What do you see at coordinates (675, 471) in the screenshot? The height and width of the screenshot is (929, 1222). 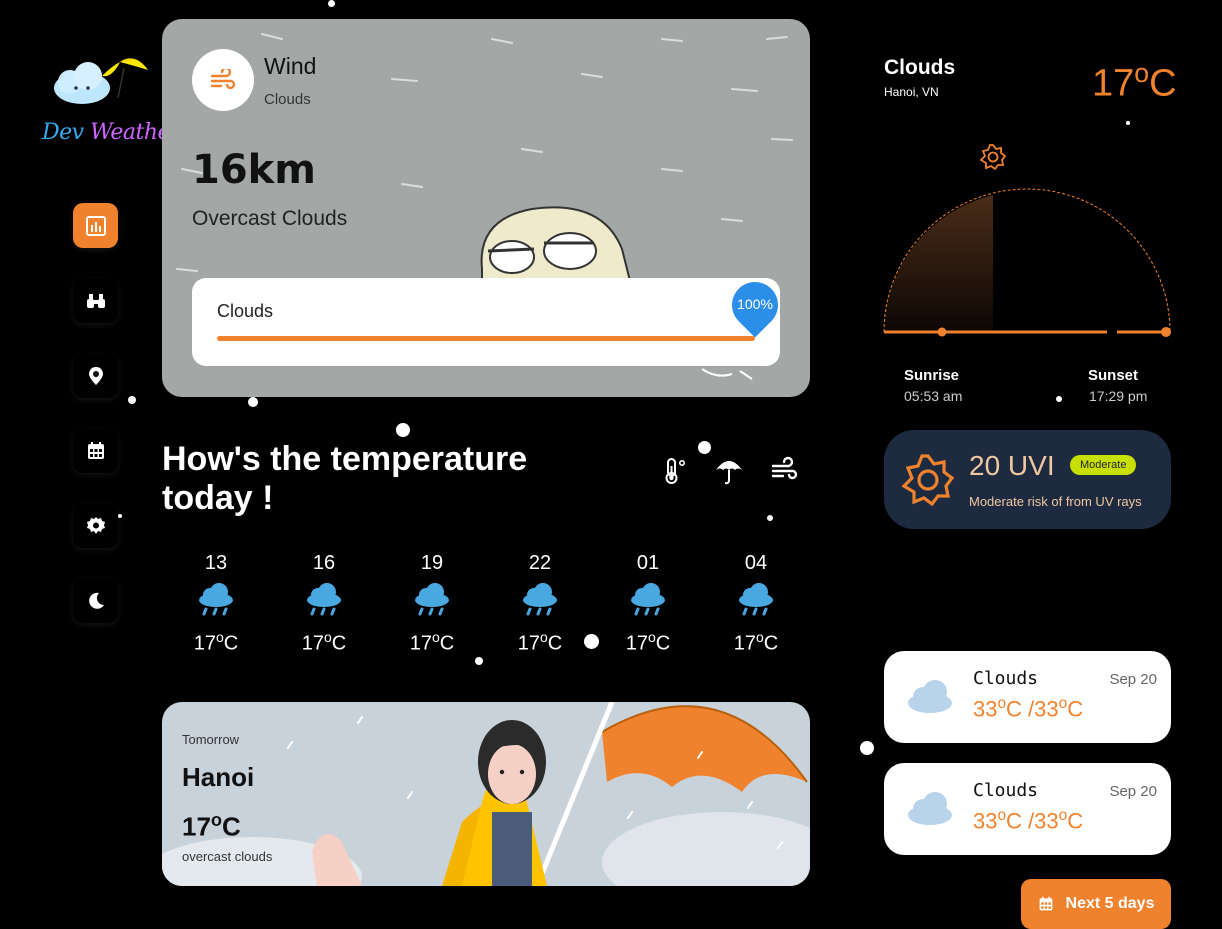 I see `thermometer-icon` at bounding box center [675, 471].